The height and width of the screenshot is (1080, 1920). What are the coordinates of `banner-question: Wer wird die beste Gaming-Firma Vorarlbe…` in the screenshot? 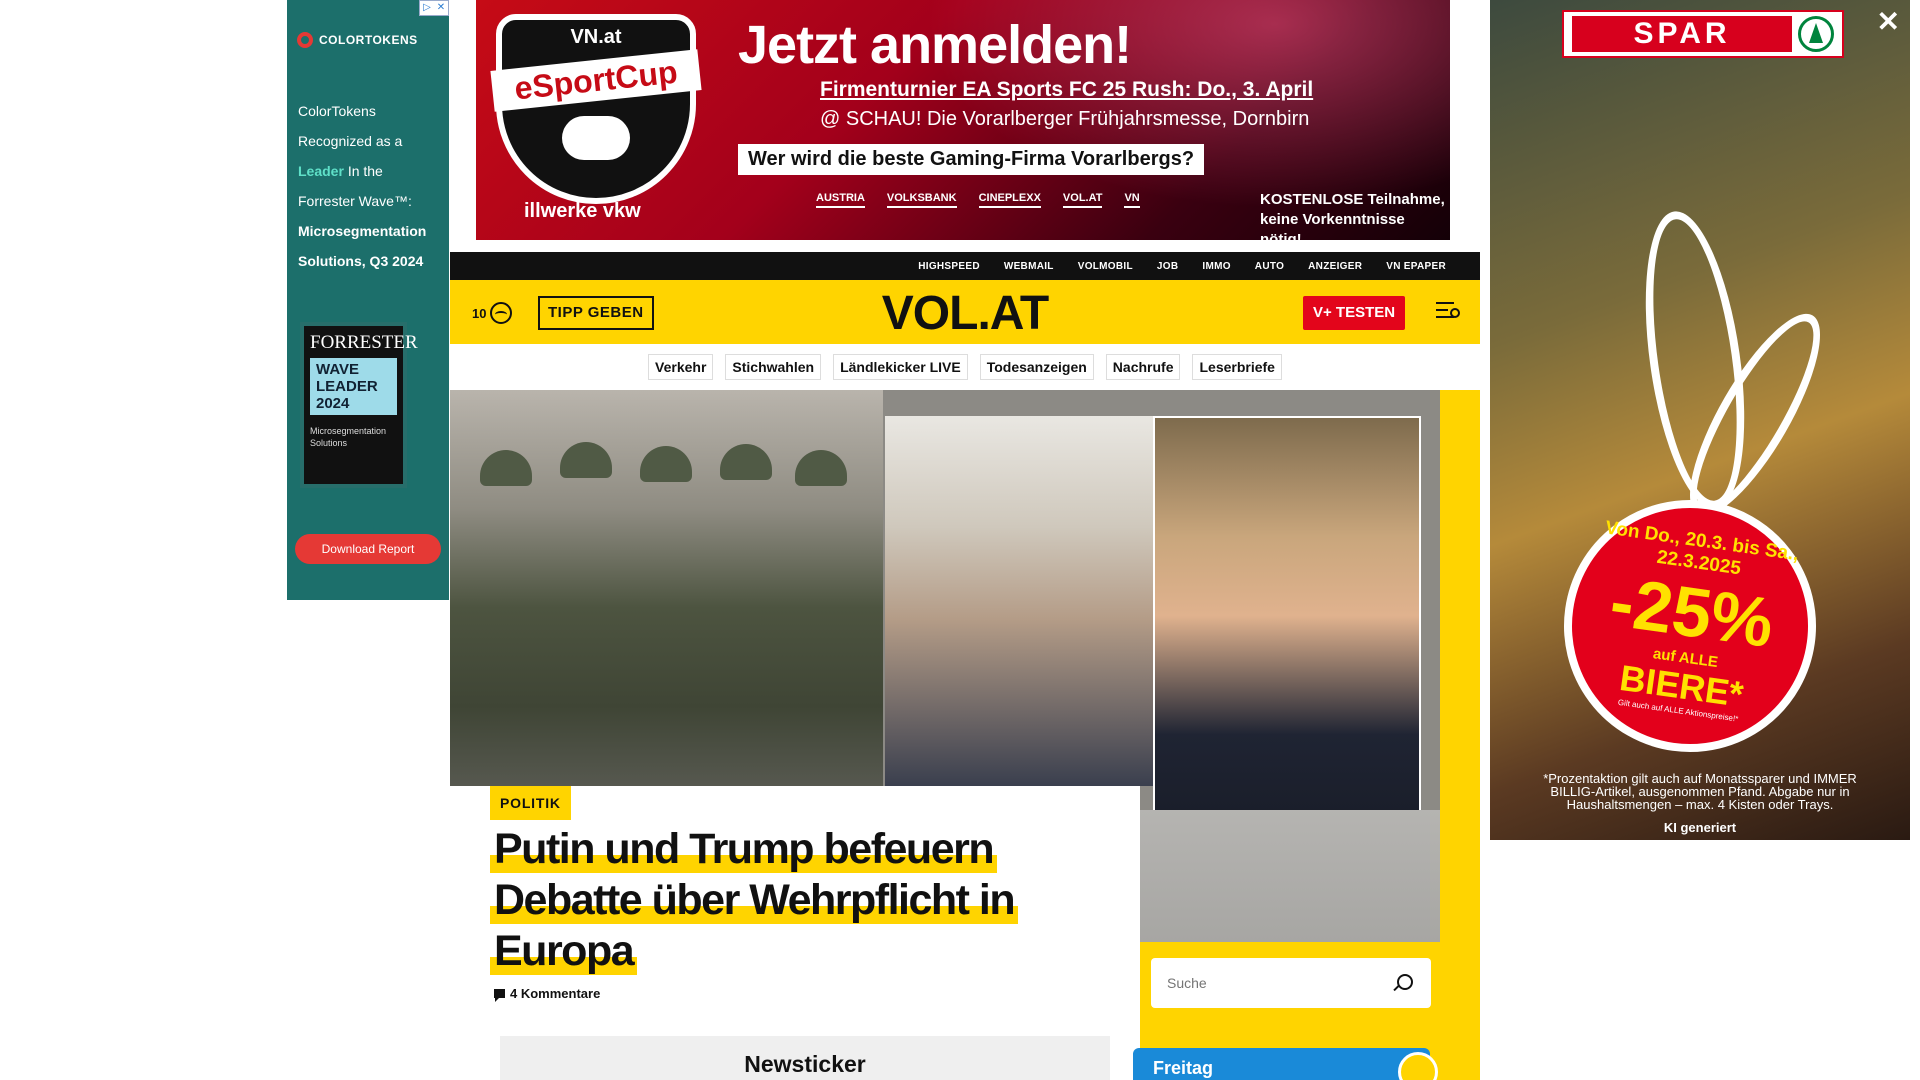 It's located at (971, 159).